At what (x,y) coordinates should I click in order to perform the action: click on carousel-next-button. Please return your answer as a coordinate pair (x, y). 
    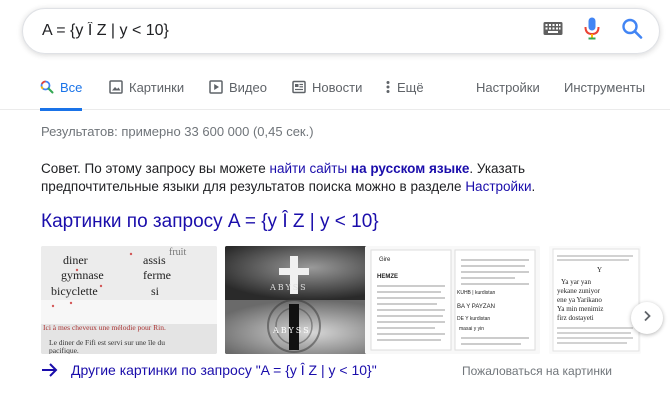
    Looking at the image, I should click on (647, 318).